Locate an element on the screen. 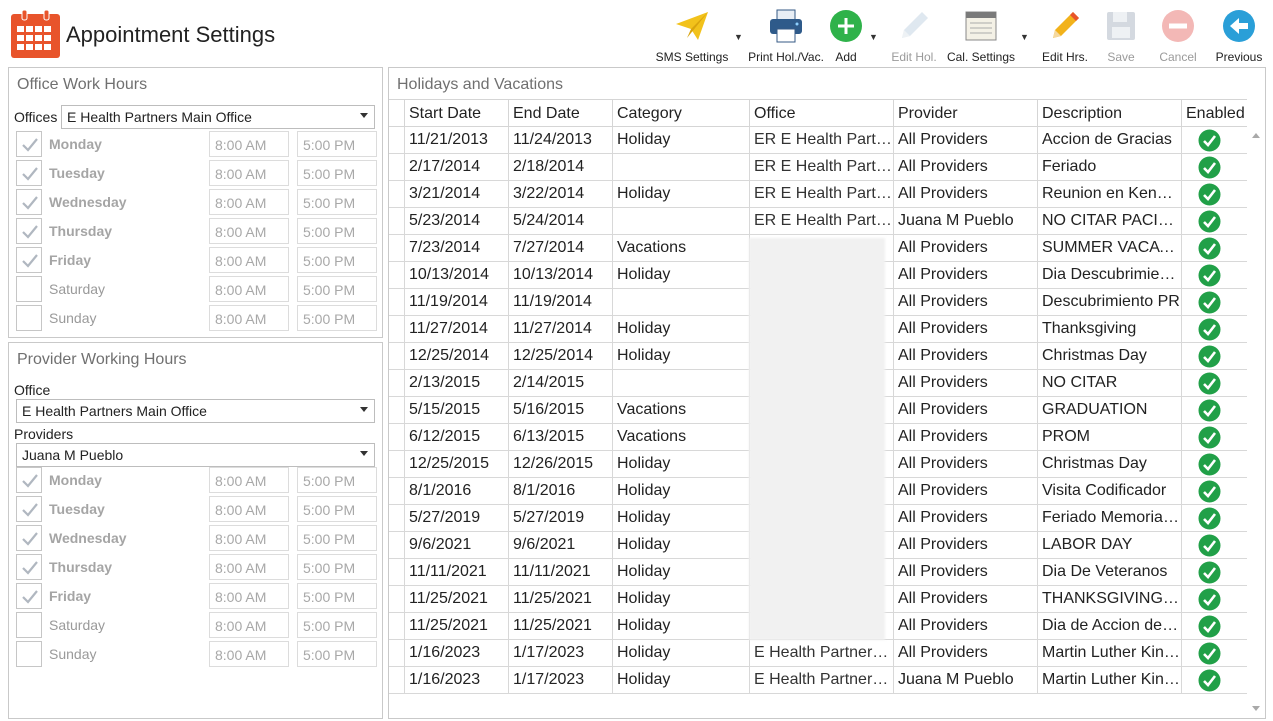 This screenshot has width=1273, height=721. office-work-hours-title: Office Work Hours is located at coordinates (82, 84).